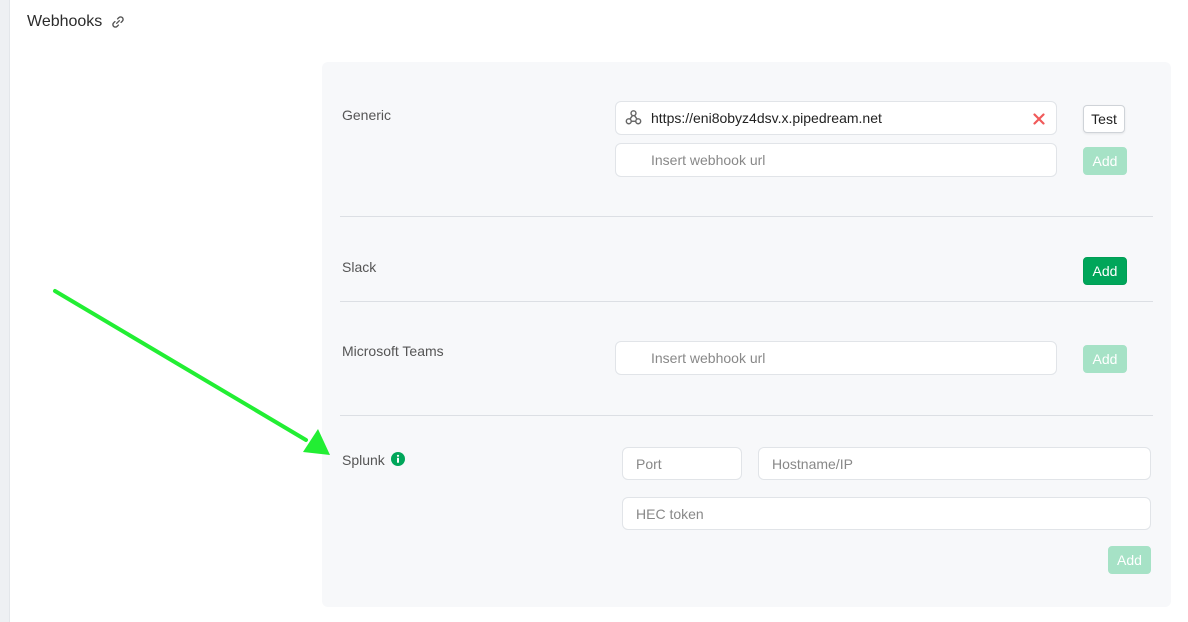 The width and height of the screenshot is (1188, 622). What do you see at coordinates (836, 160) in the screenshot?
I see `generic-new-webhook-input: Insert webhook url` at bounding box center [836, 160].